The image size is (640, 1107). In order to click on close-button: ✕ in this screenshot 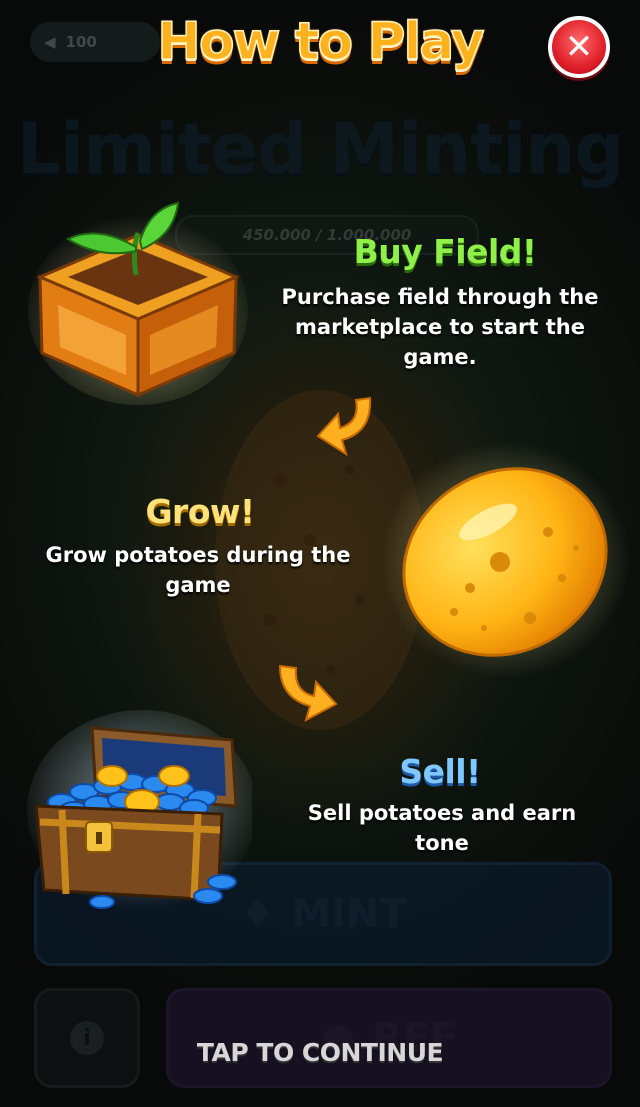, I will do `click(579, 47)`.